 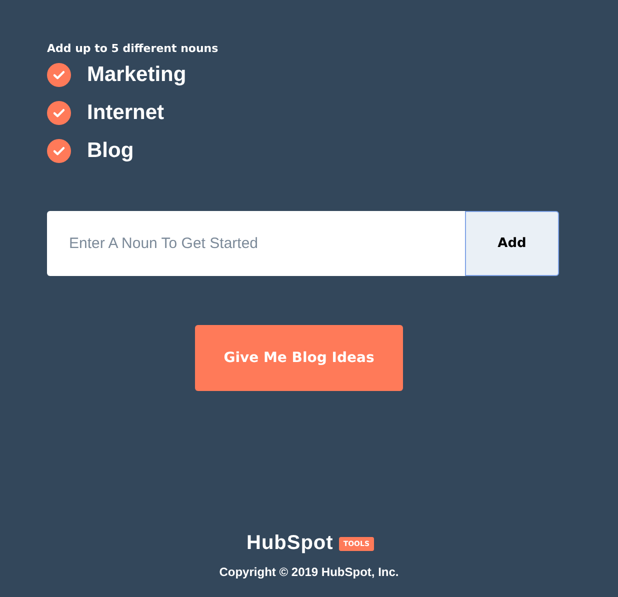 I want to click on logo-text: HubSpot, so click(x=290, y=543).